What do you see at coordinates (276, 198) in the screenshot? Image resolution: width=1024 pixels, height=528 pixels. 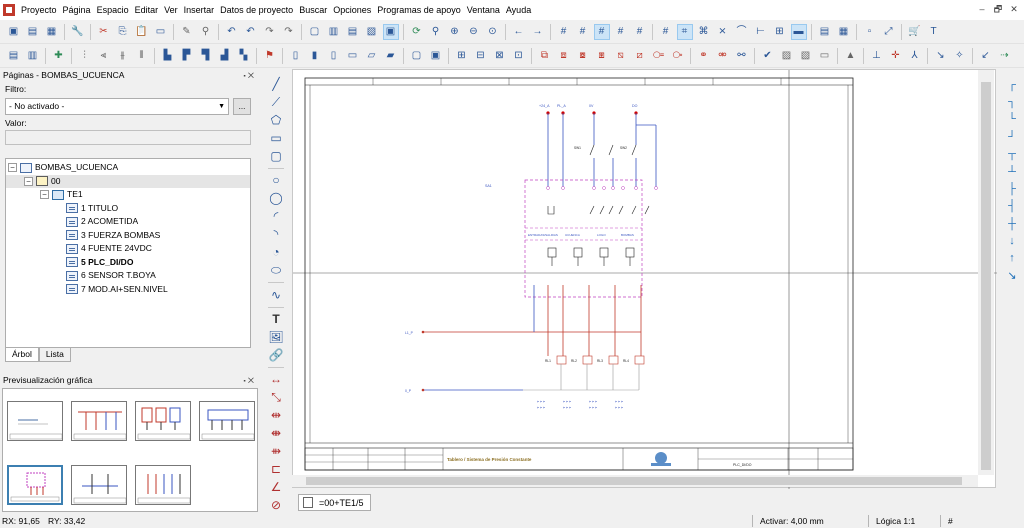 I see `circle-3pt-tool-icon: ◯` at bounding box center [276, 198].